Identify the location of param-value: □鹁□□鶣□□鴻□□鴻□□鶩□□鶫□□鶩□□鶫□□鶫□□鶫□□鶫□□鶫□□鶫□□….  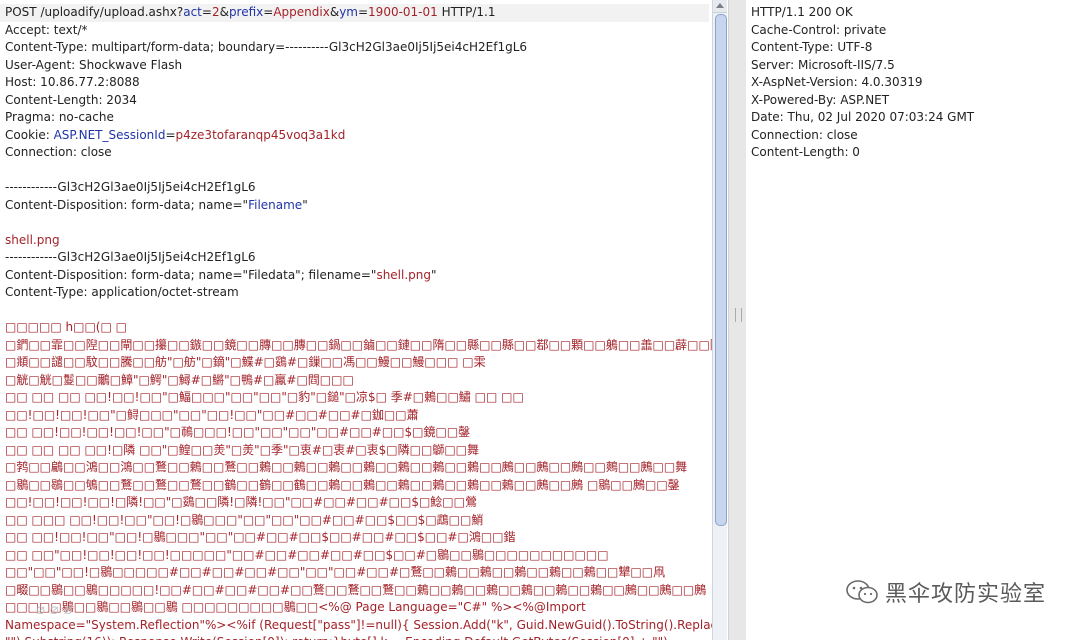
(346, 467).